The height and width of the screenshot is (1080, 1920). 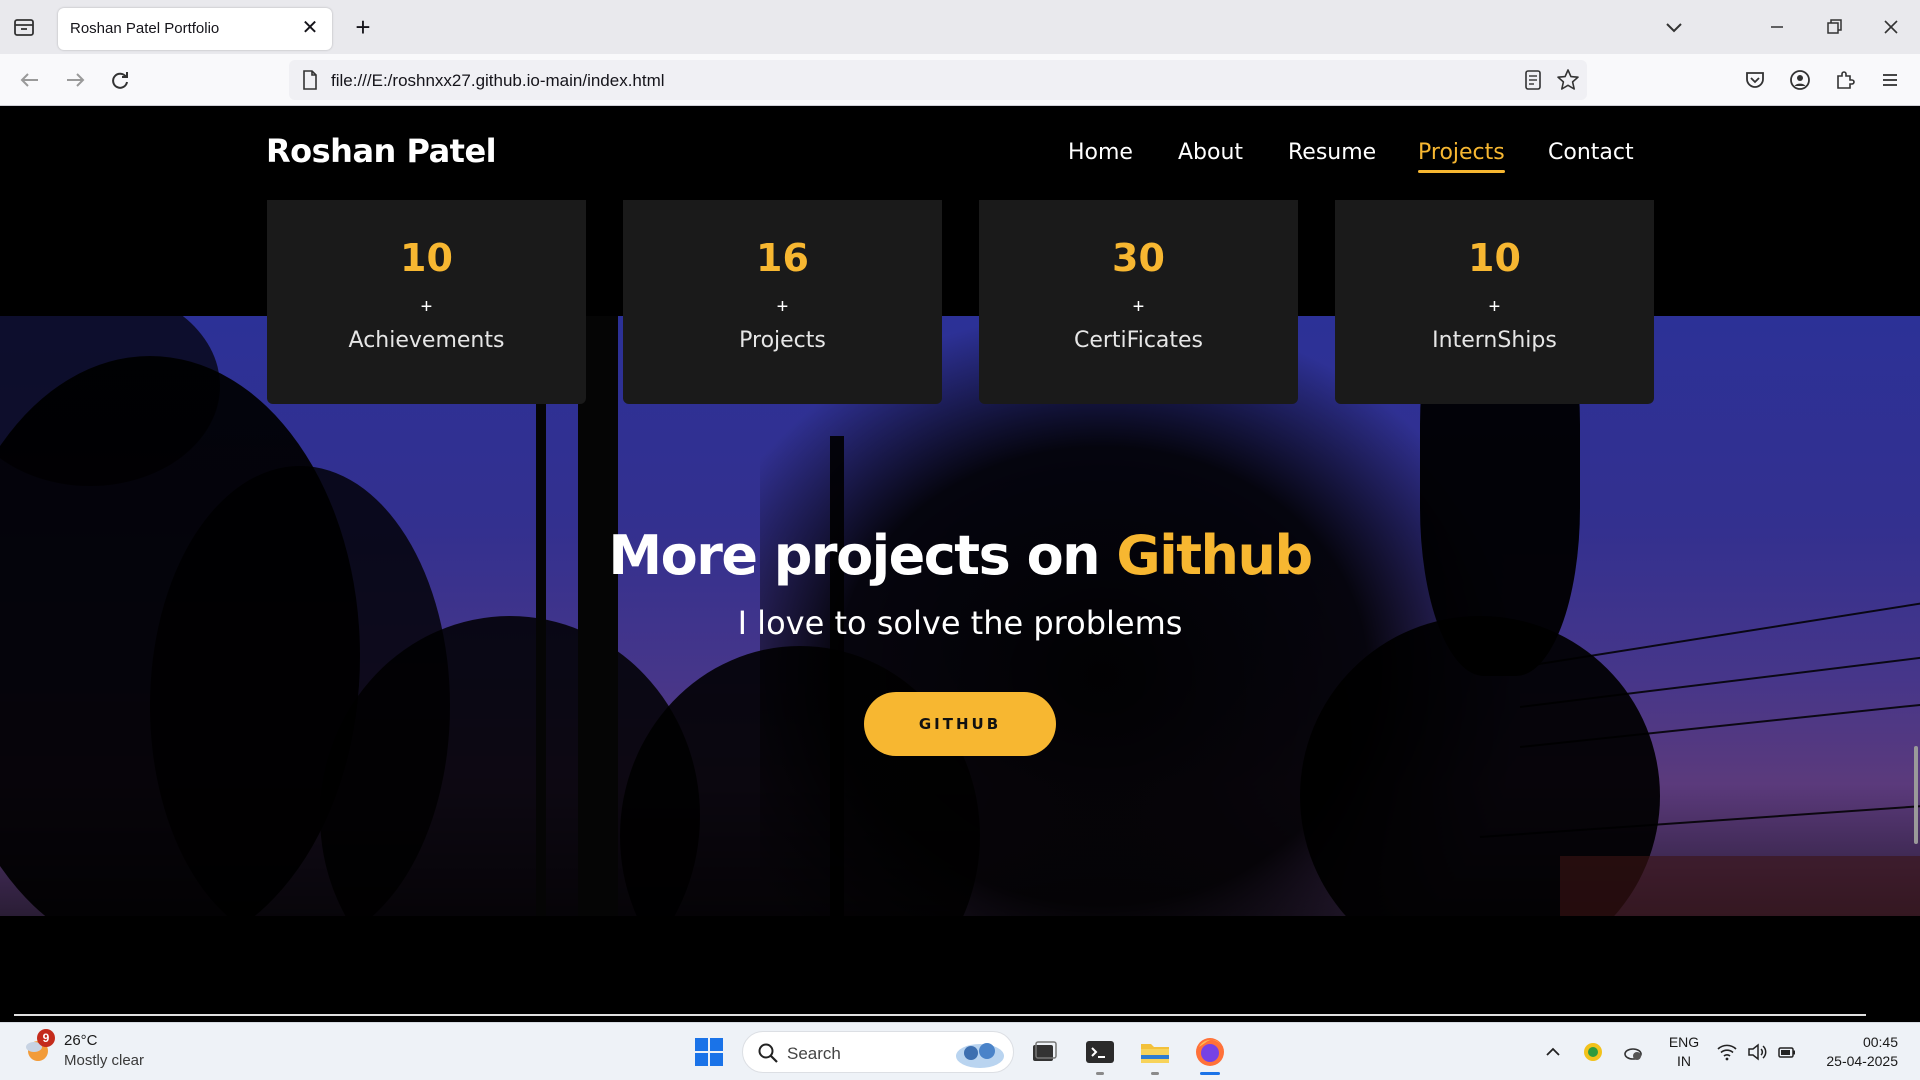 I want to click on stat-card-achievements: 10 + Achievements, so click(x=426, y=302).